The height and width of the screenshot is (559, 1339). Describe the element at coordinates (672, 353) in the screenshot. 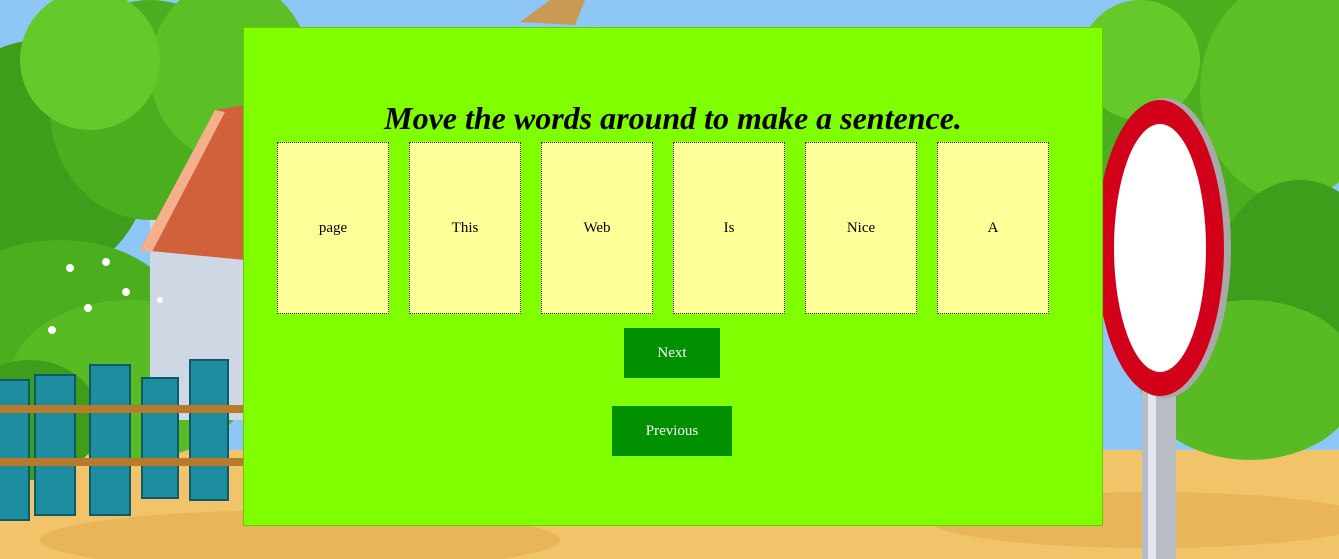

I see `next-button: Next` at that location.